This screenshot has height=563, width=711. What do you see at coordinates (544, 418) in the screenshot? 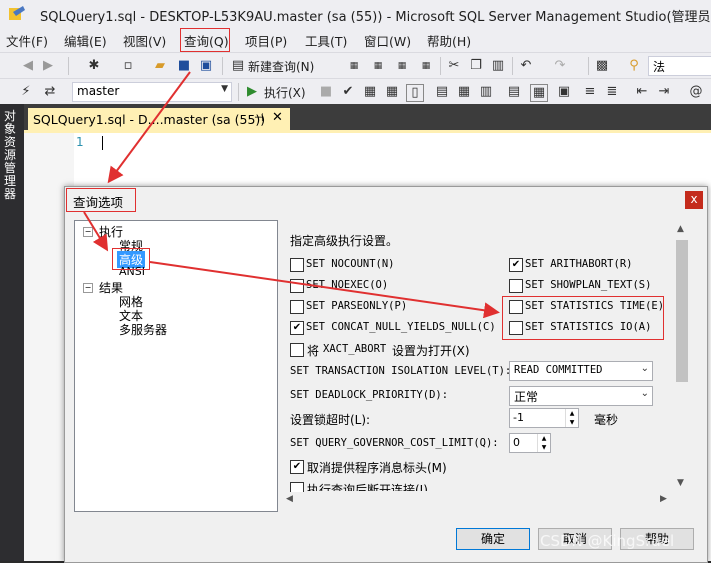
I see `lock-timeout-spinner: -1 ▲ ▼` at bounding box center [544, 418].